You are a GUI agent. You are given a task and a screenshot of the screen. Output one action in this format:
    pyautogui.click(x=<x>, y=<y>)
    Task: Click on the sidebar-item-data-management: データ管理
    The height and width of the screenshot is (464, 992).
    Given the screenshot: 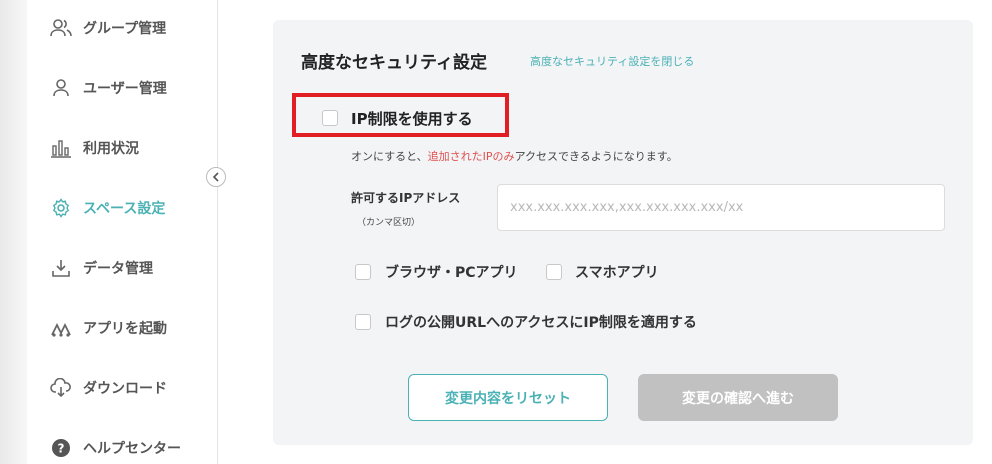 What is the action you would take?
    pyautogui.click(x=101, y=268)
    